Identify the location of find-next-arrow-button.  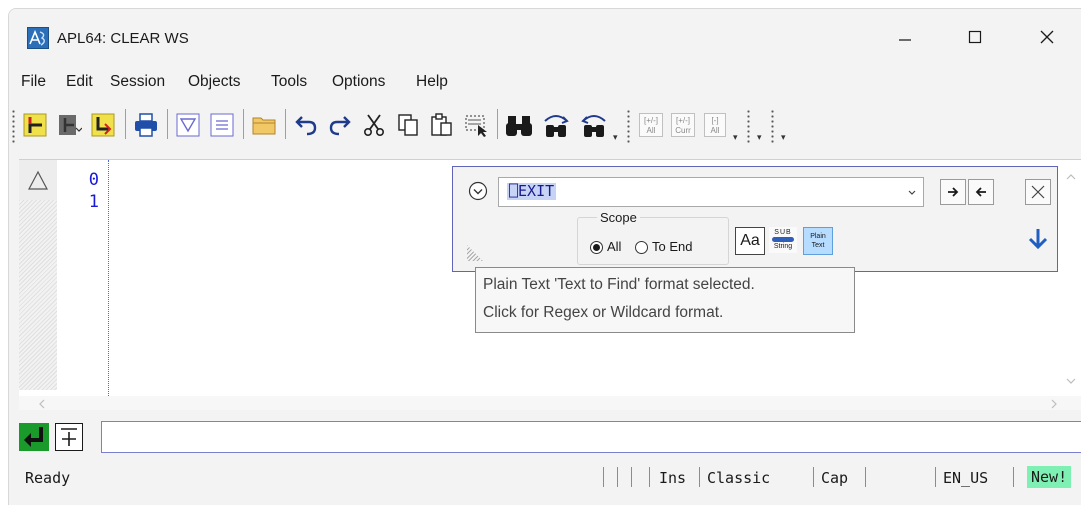
(953, 192).